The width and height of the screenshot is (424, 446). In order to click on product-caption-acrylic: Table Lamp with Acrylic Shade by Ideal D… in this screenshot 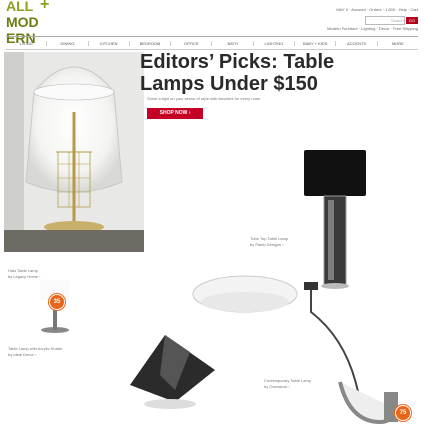, I will do `click(38, 352)`.